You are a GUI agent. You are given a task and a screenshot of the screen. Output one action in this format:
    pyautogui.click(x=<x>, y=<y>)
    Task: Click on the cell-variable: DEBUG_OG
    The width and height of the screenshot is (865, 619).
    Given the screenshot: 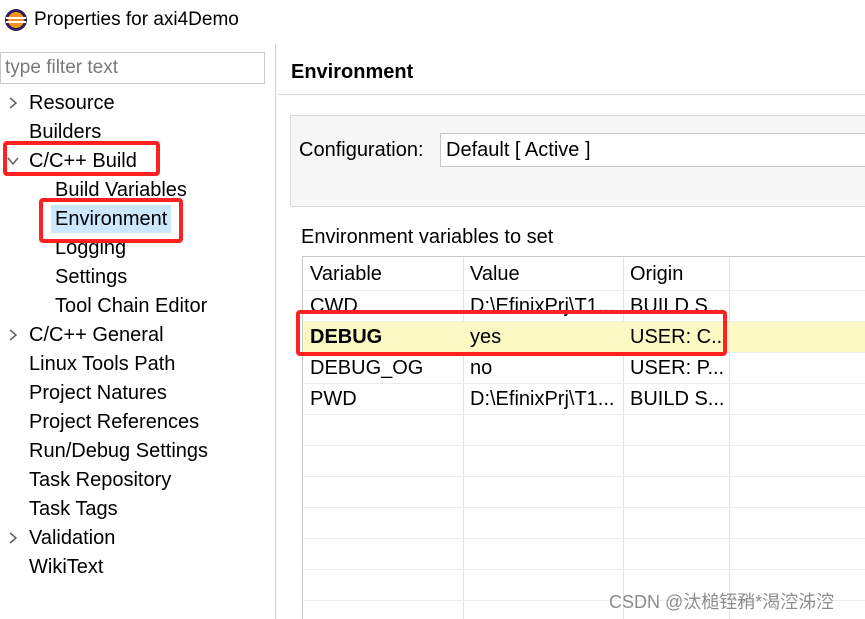 What is the action you would take?
    pyautogui.click(x=367, y=368)
    